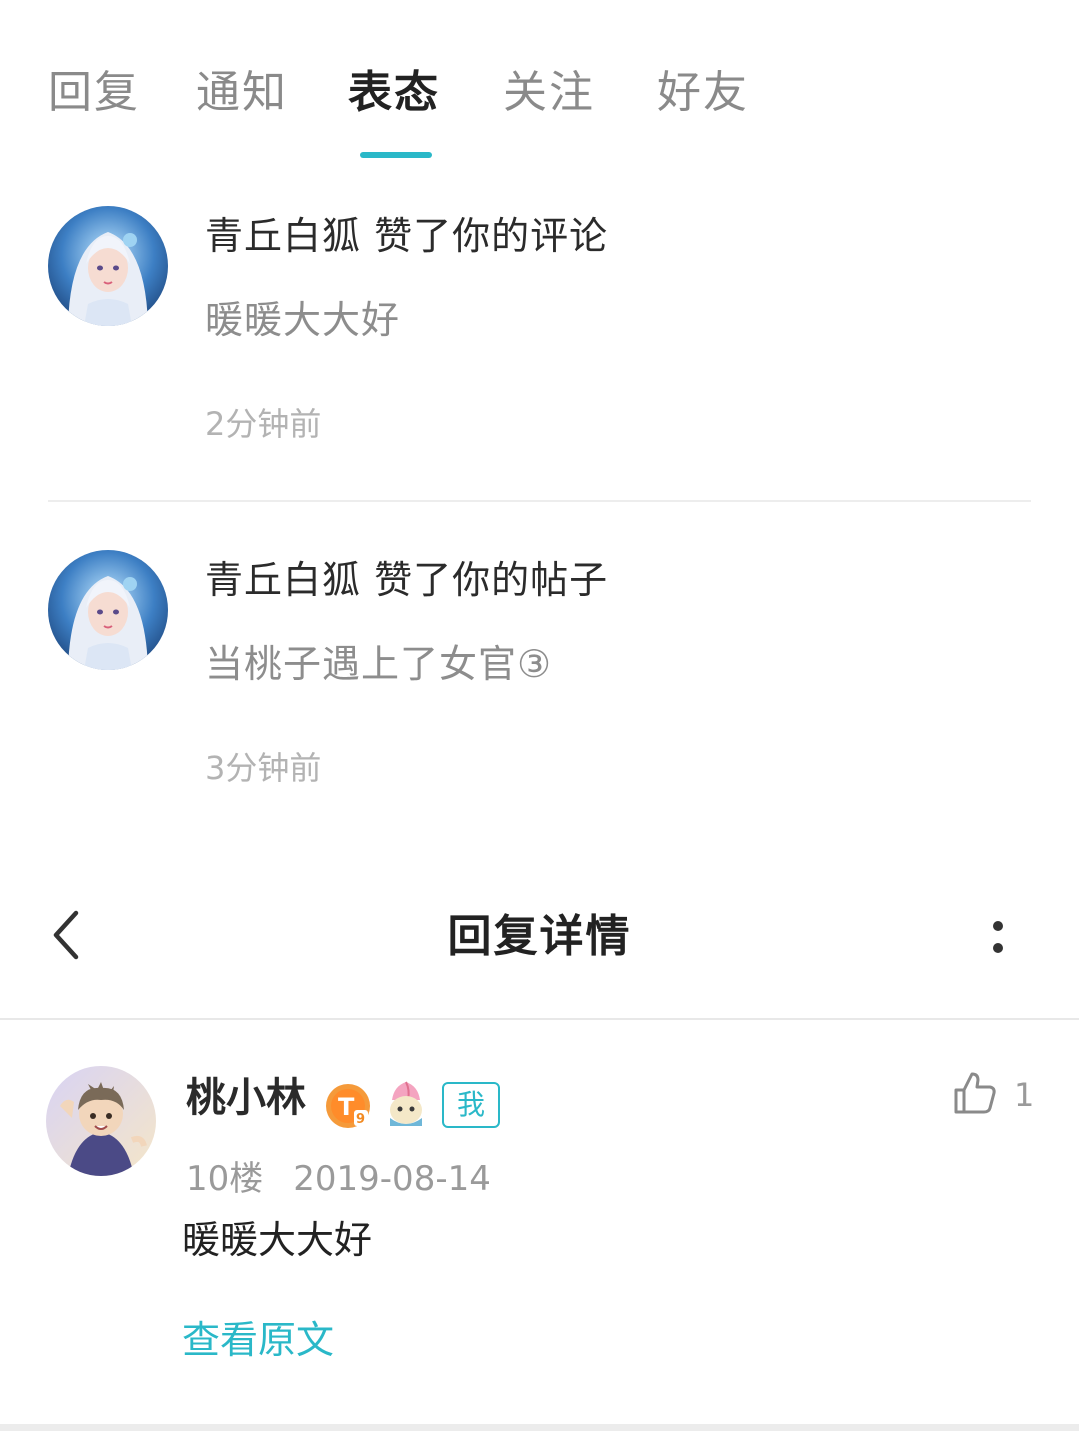 This screenshot has height=1431, width=1079. Describe the element at coordinates (471, 1105) in the screenshot. I see `self-badge: 我` at that location.